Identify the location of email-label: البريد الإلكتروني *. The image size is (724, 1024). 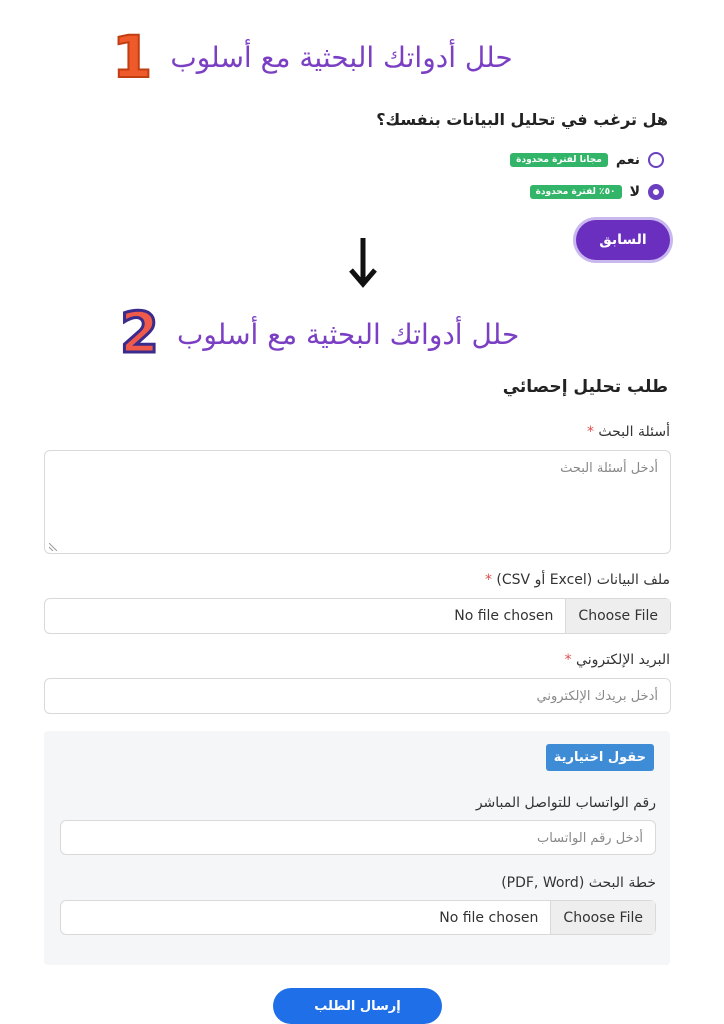
(617, 660).